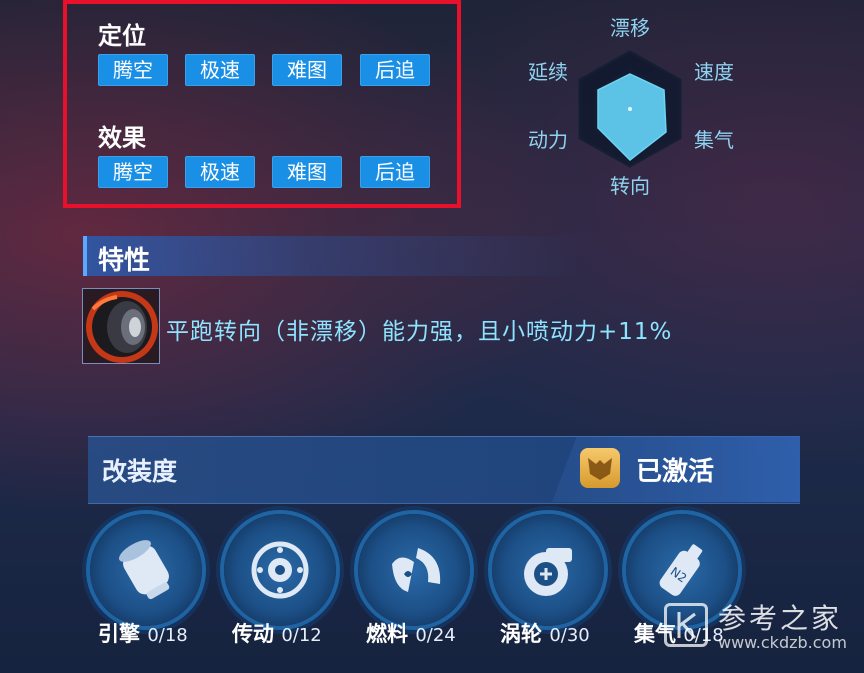 This screenshot has width=864, height=673. I want to click on modification-title: 改装度, so click(140, 471).